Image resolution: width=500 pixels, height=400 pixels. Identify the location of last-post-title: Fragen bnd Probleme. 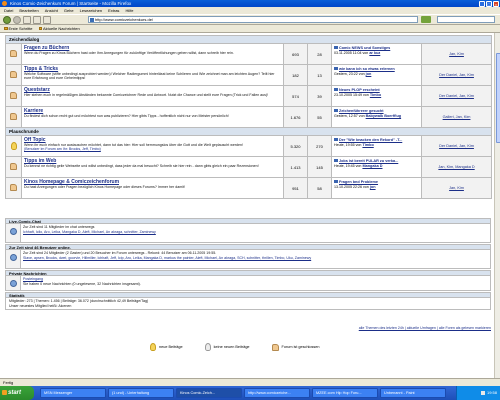
(358, 182).